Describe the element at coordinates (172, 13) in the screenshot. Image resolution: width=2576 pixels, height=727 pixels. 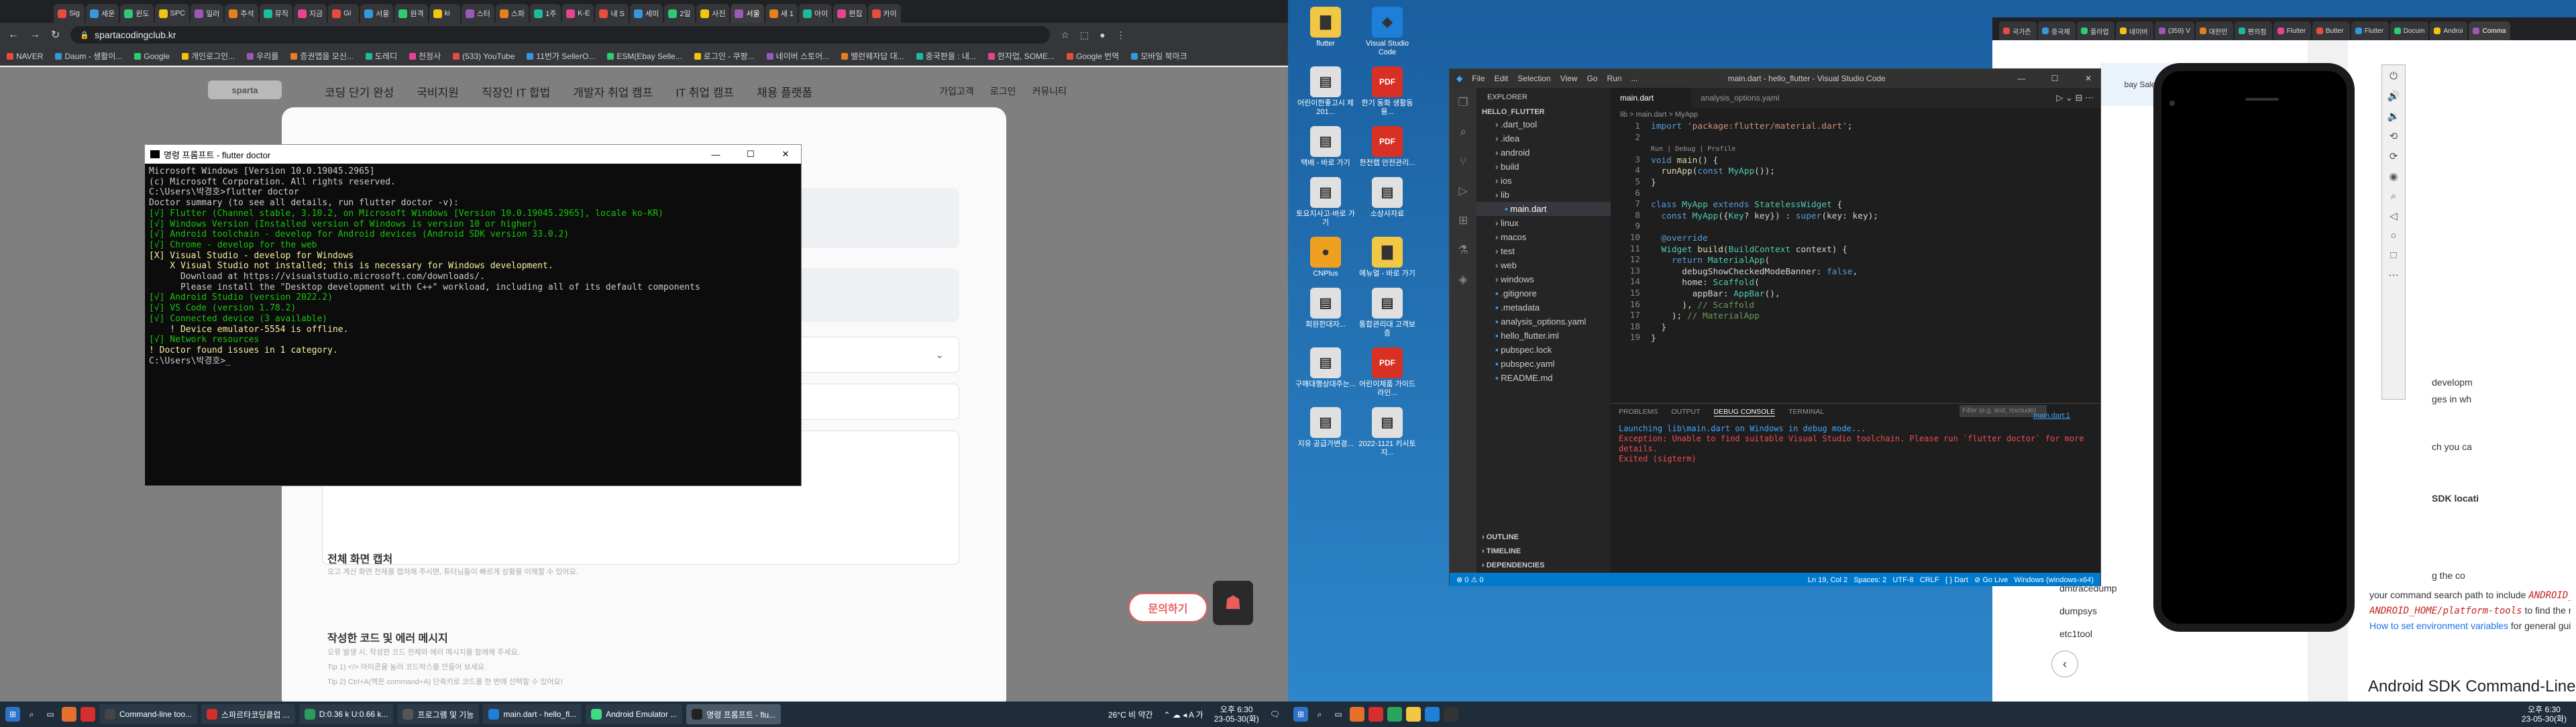
I see `chrome-tab: SPC` at that location.